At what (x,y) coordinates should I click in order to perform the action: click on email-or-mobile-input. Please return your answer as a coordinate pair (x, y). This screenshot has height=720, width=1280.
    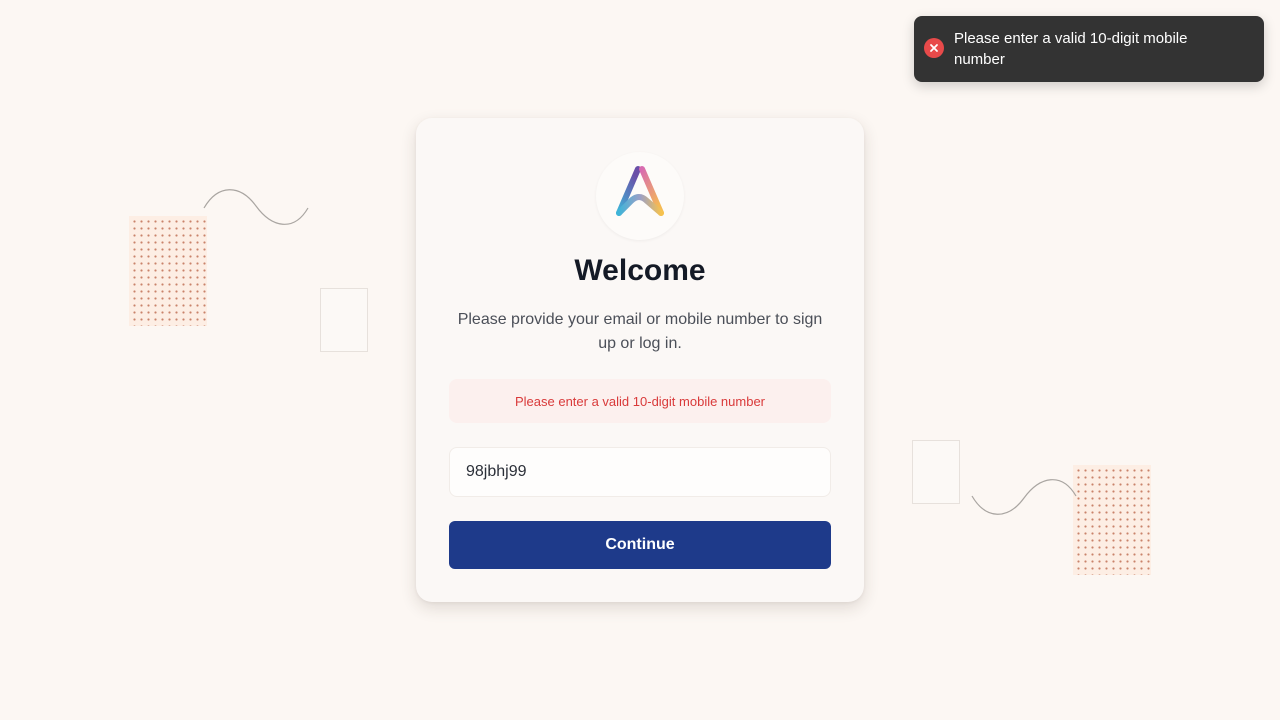
    Looking at the image, I should click on (640, 472).